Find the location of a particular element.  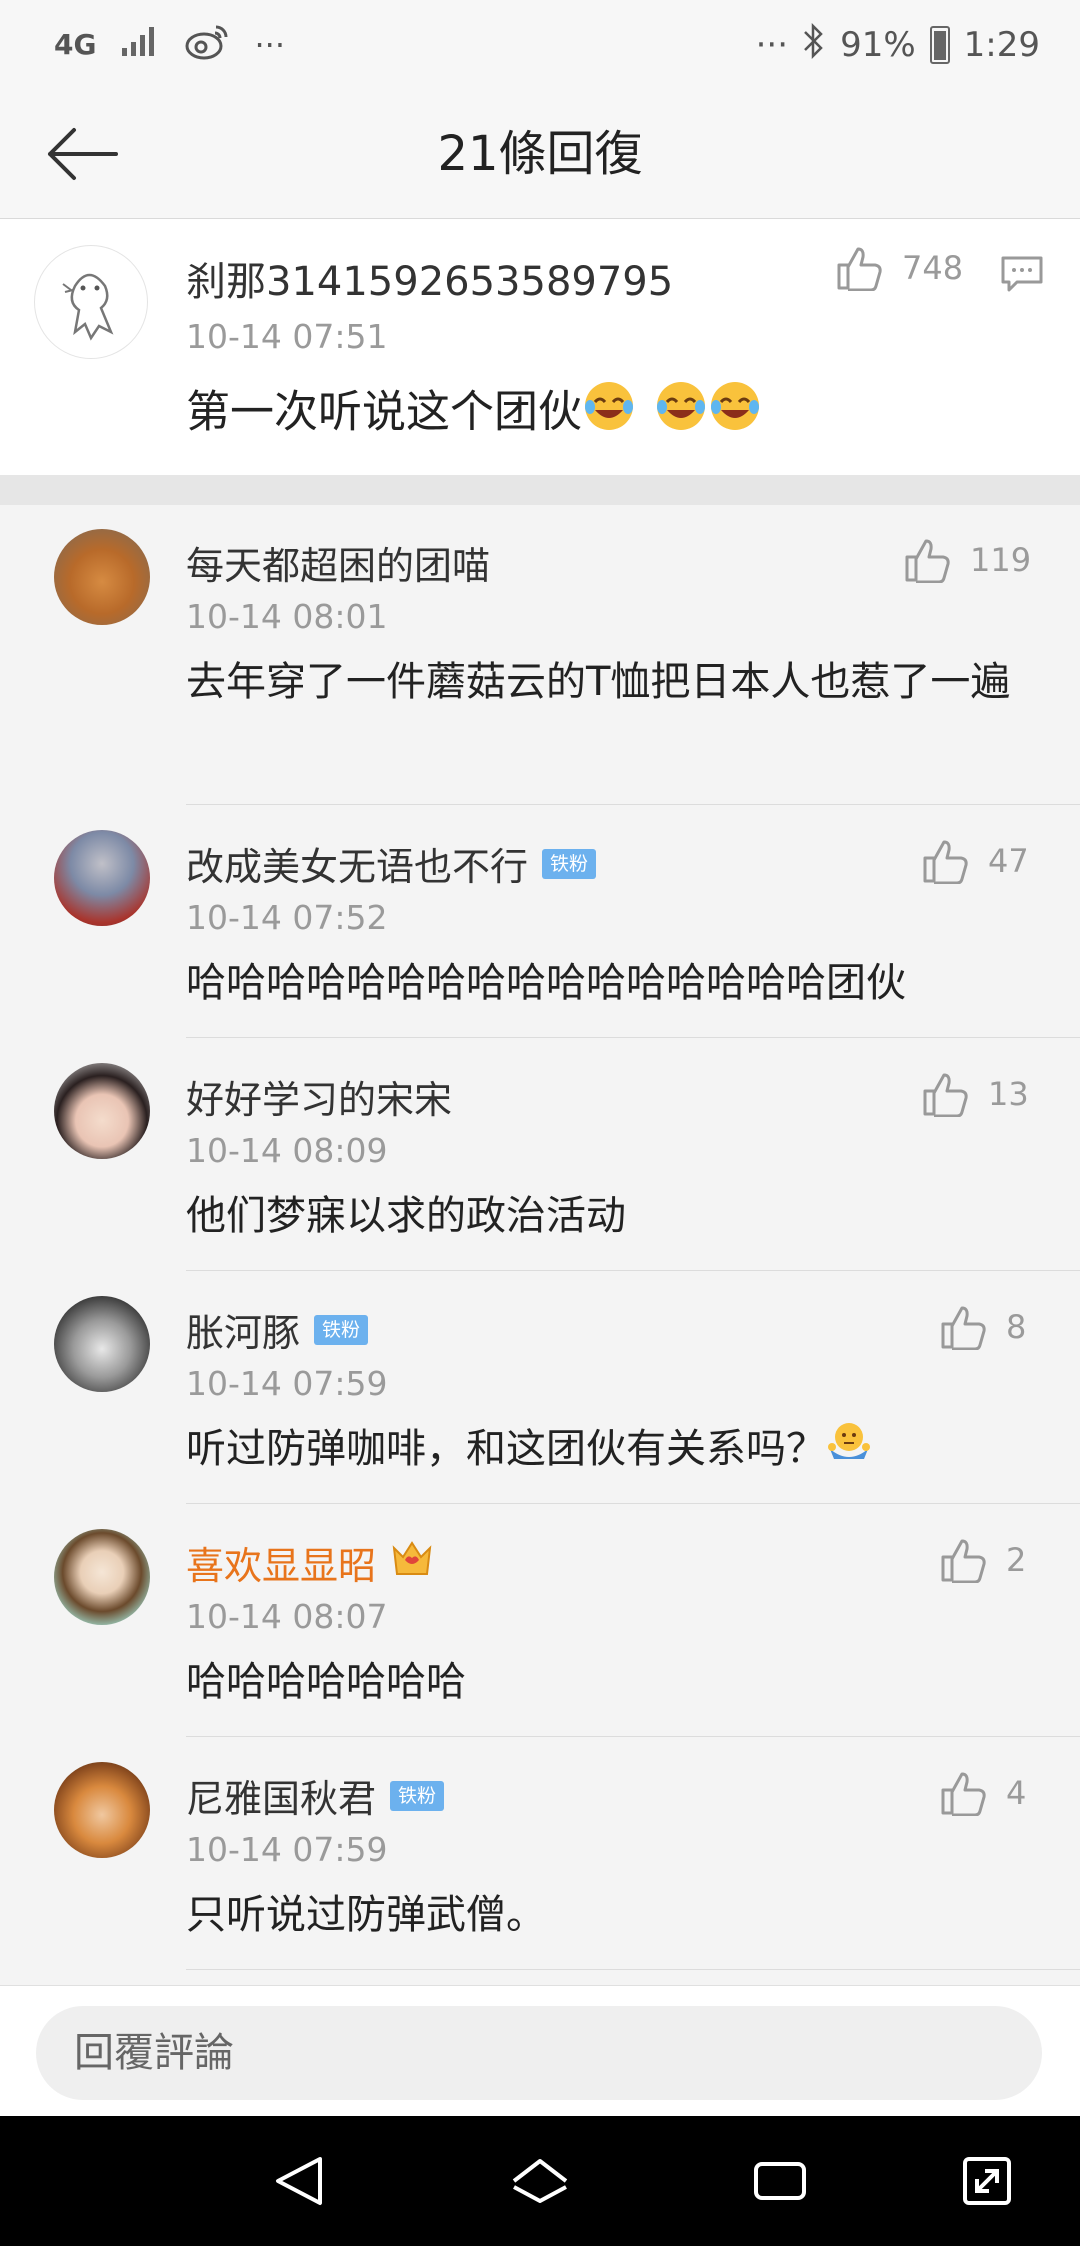

back-arrow-icon is located at coordinates (83, 154).